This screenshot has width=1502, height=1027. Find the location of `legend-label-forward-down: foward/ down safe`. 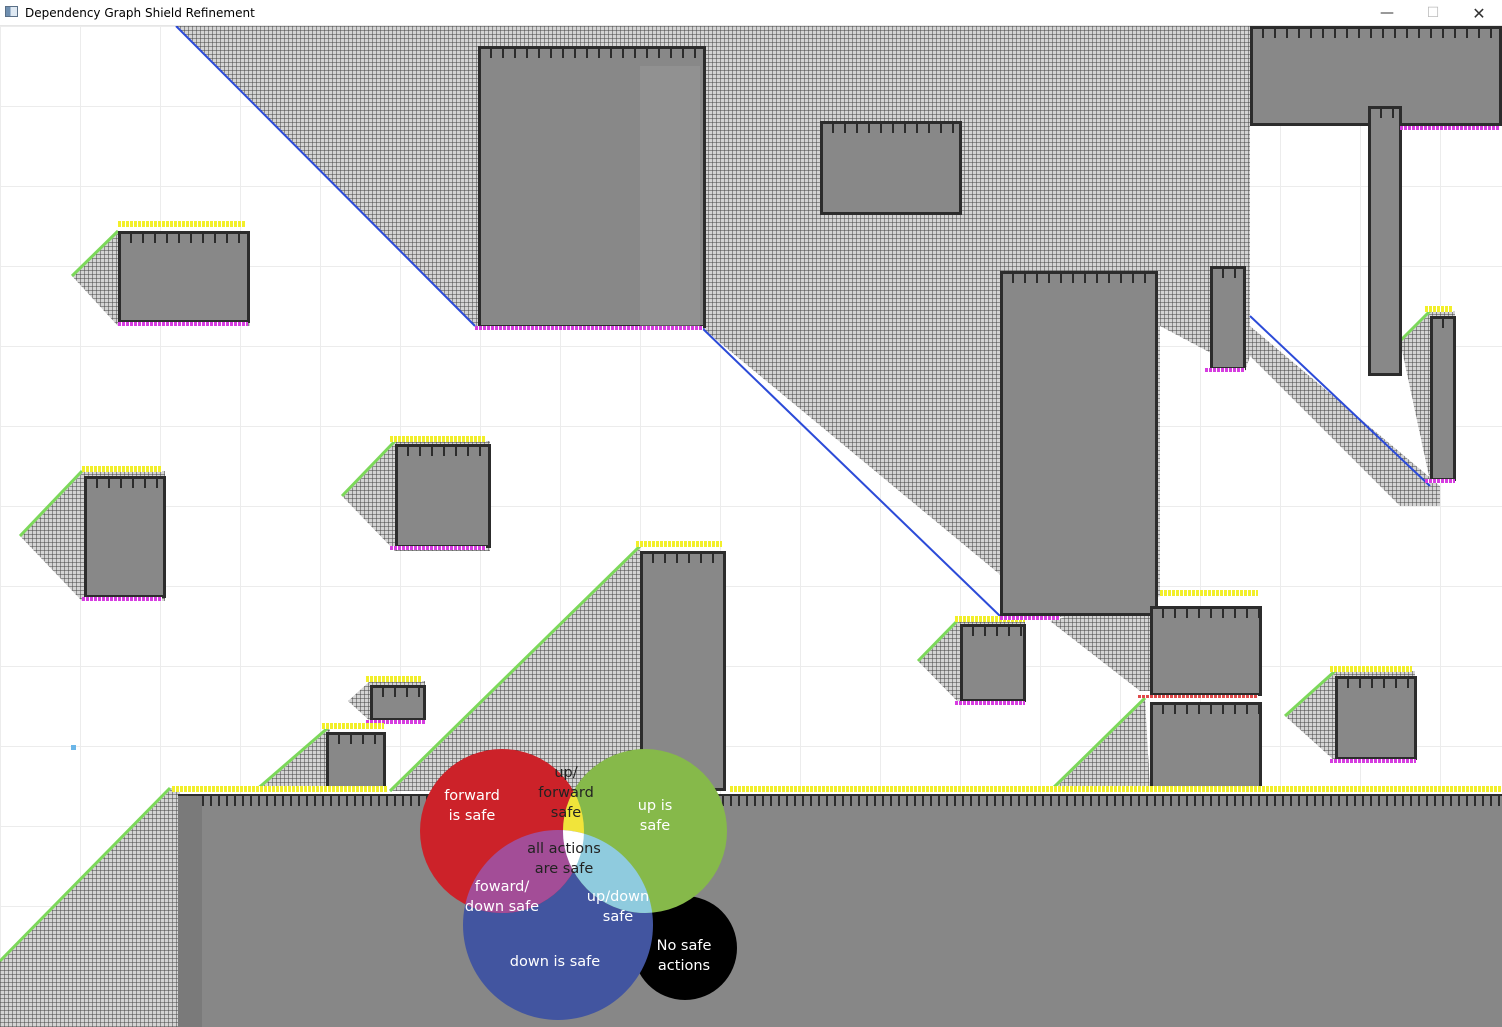

legend-label-forward-down: foward/ down safe is located at coordinates (502, 897).